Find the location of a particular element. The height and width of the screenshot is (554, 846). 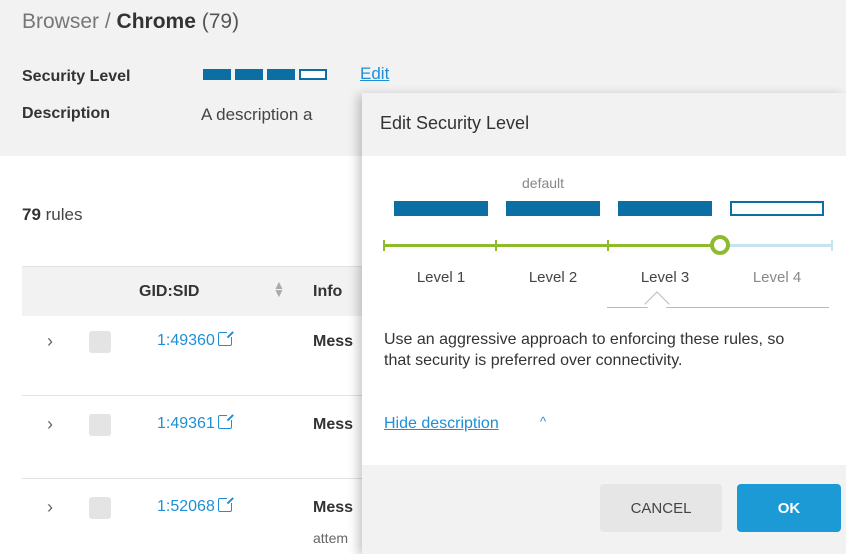

level-3-label: Level 3 is located at coordinates (665, 277).